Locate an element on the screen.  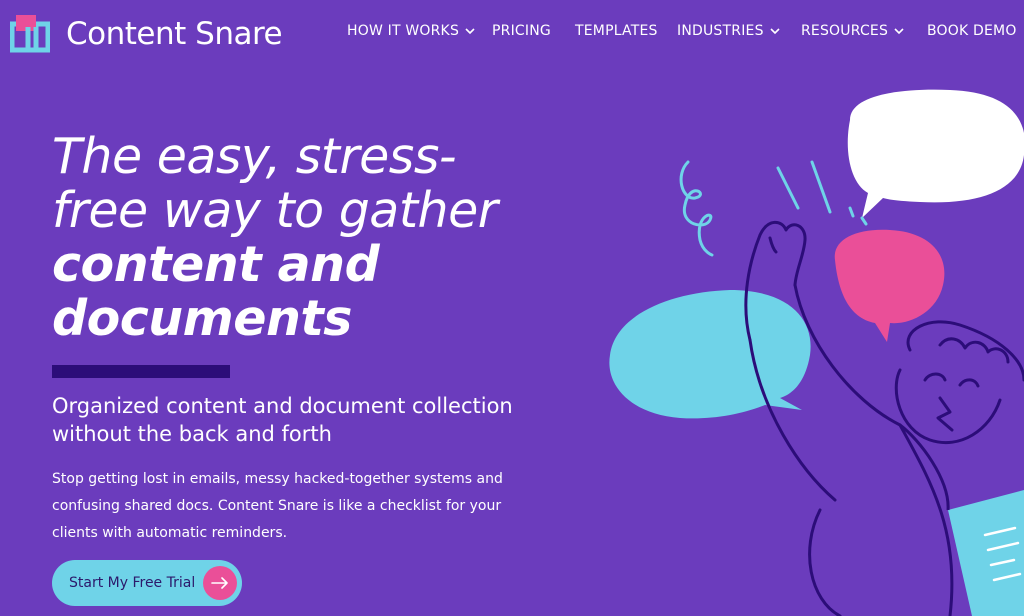
nav-how-it-works: HOW IT WORKS is located at coordinates (411, 31).